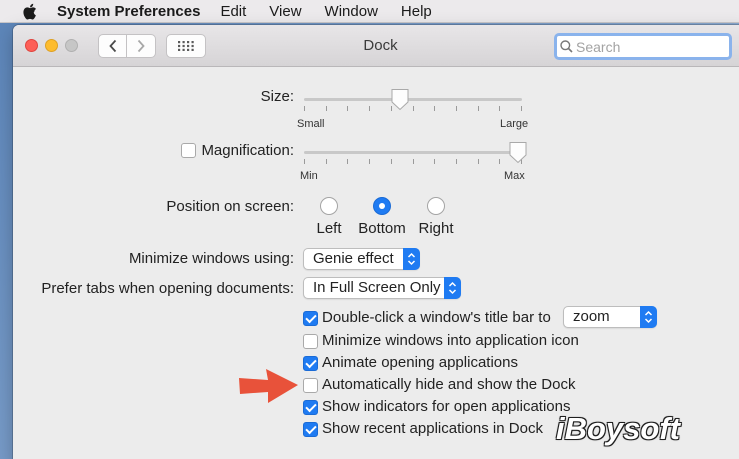 The width and height of the screenshot is (739, 459). What do you see at coordinates (30, 11) in the screenshot?
I see `apple-logo-icon` at bounding box center [30, 11].